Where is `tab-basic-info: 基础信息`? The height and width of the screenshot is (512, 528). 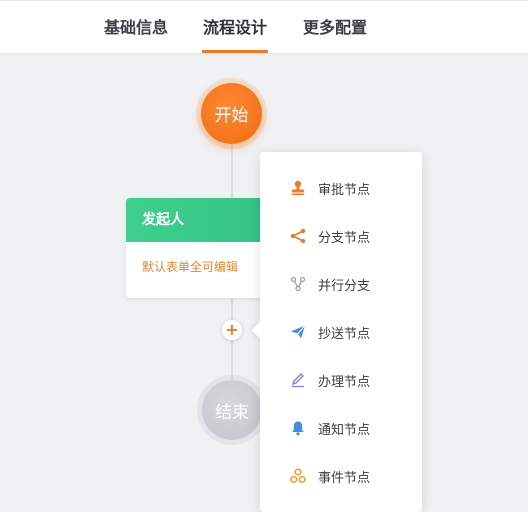
tab-basic-info: 基础信息 is located at coordinates (136, 28).